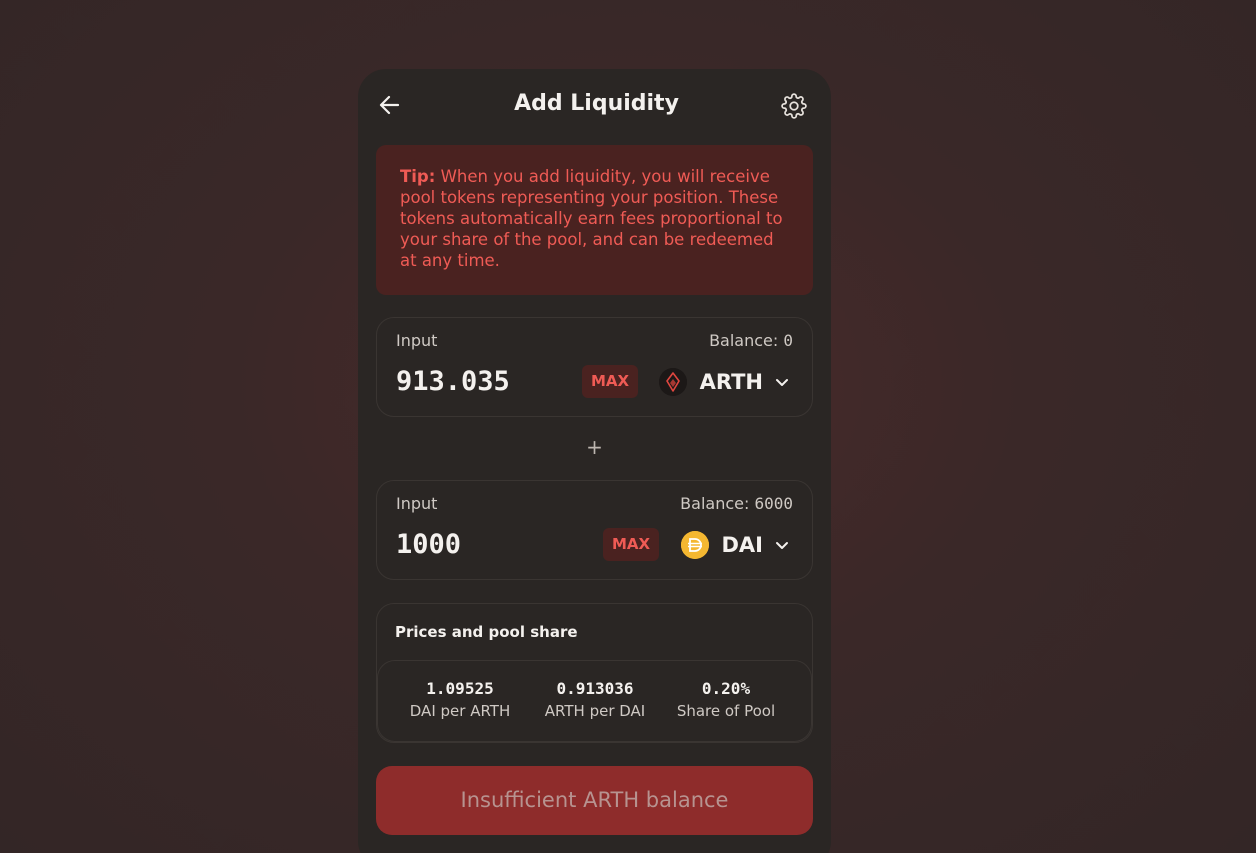 This screenshot has width=1256, height=853. I want to click on balance-display: Balance: 0, so click(751, 340).